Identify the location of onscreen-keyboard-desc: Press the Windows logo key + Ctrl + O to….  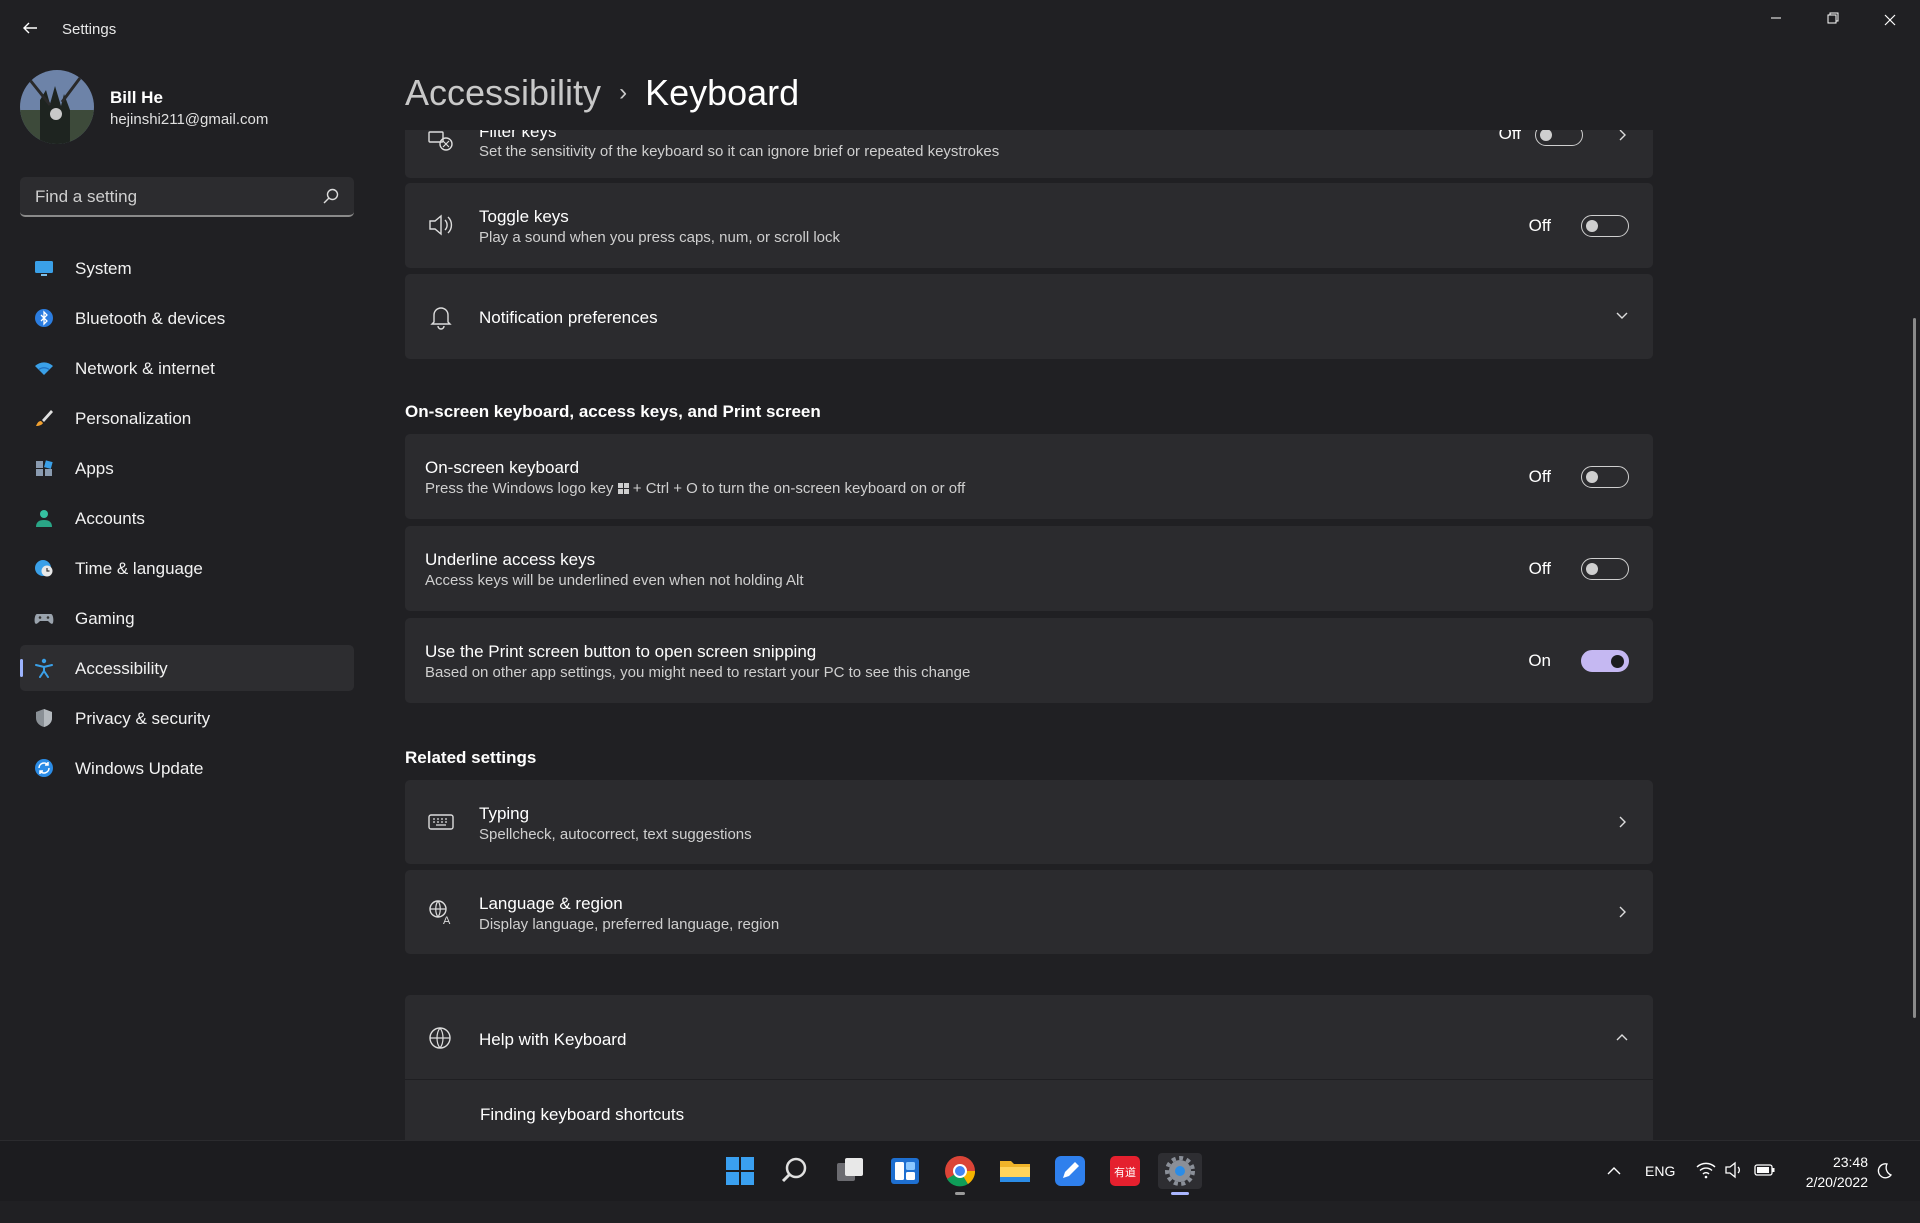
(695, 488).